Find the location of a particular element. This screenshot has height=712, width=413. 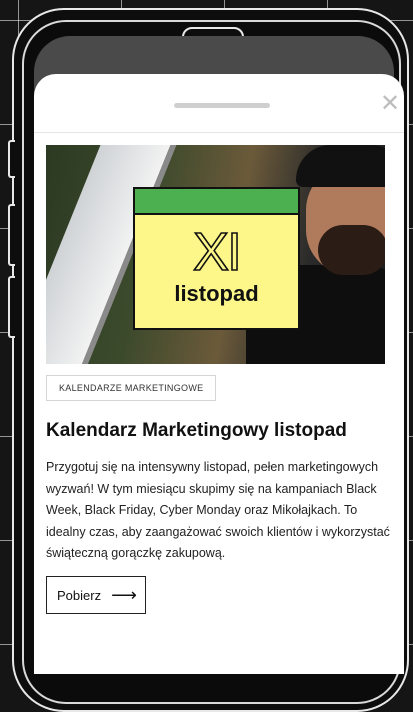

calendar-number: XI is located at coordinates (217, 252).